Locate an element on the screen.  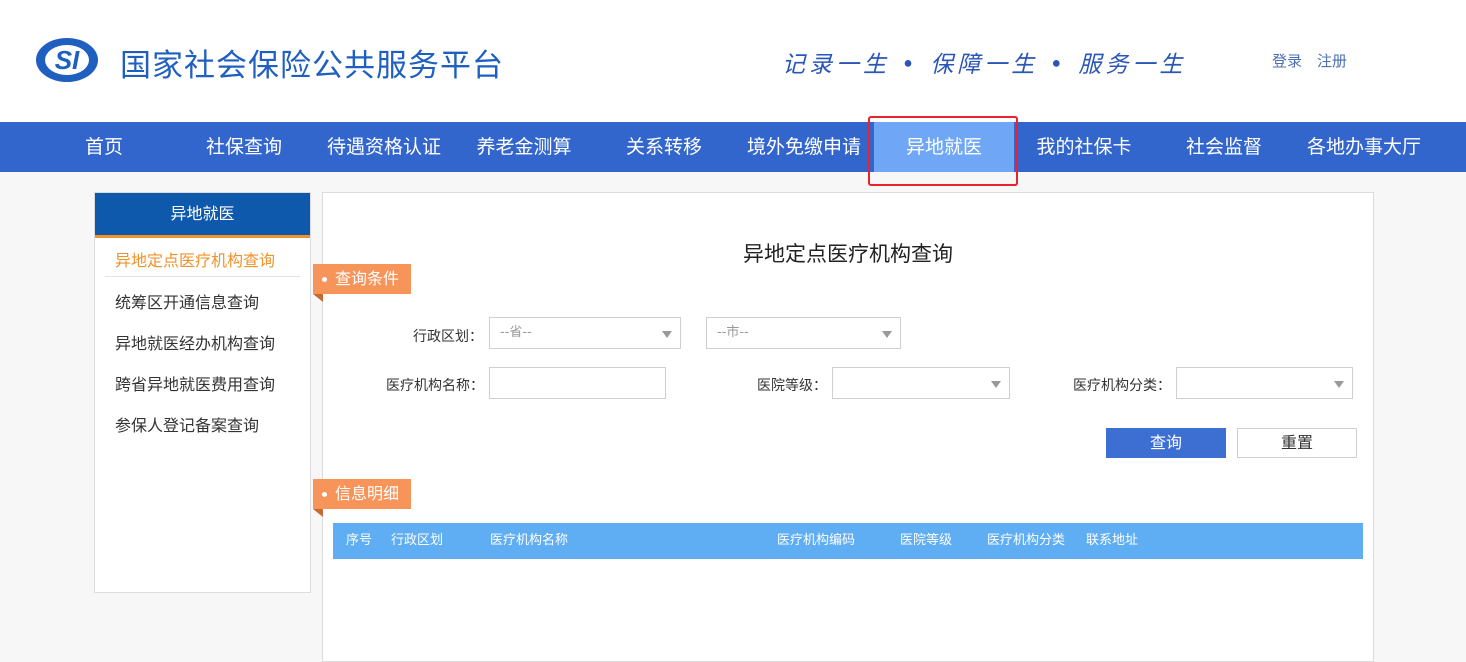
sidebar-item-registration-query: 参保人登记备案查询 is located at coordinates (187, 424).